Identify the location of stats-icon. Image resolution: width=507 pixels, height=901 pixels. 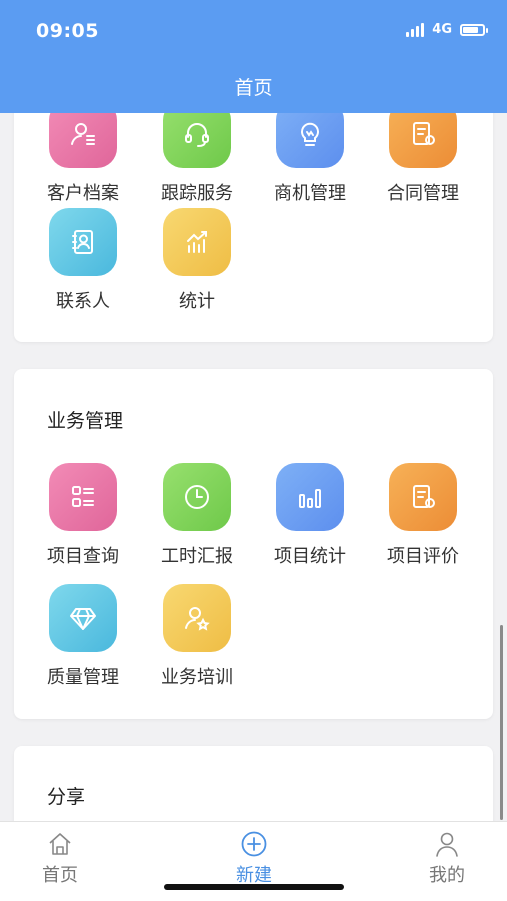
(197, 242).